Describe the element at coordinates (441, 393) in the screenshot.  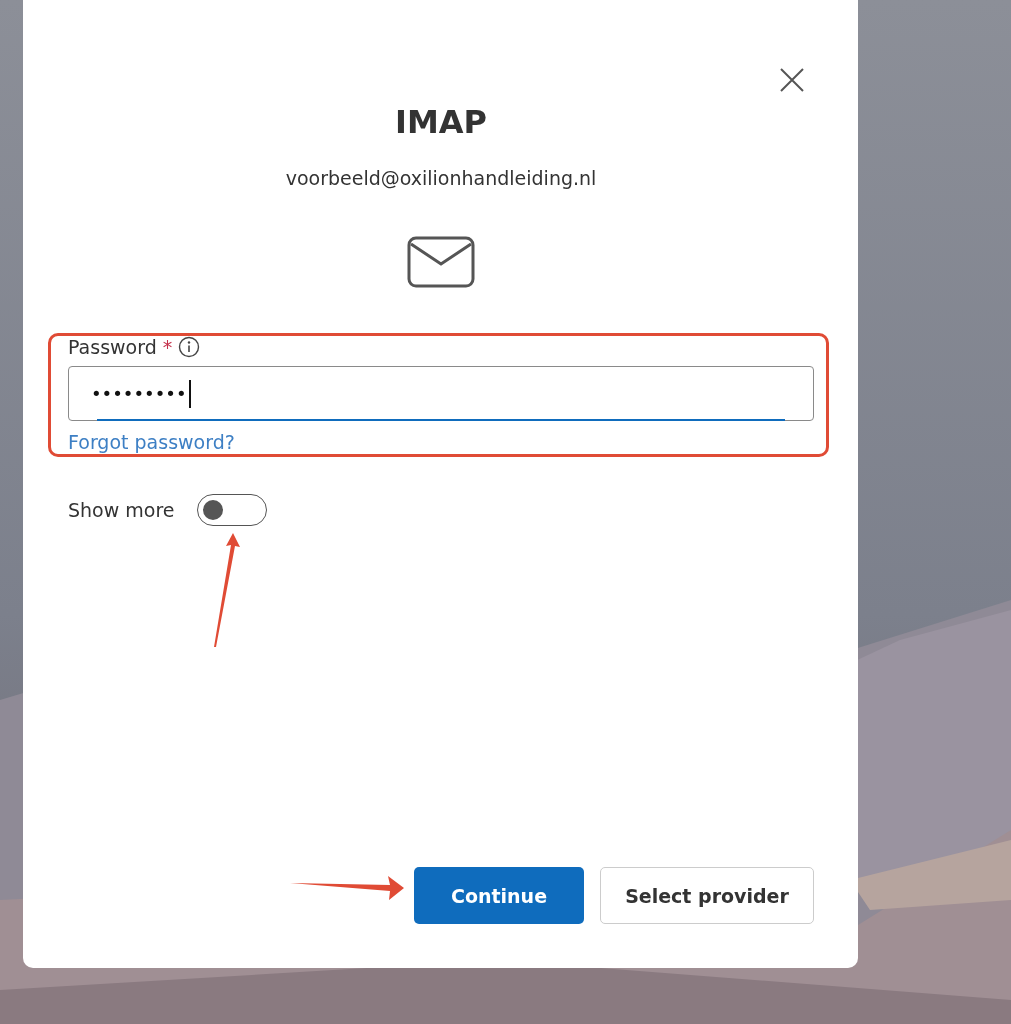
I see `password-field: •••••••••` at that location.